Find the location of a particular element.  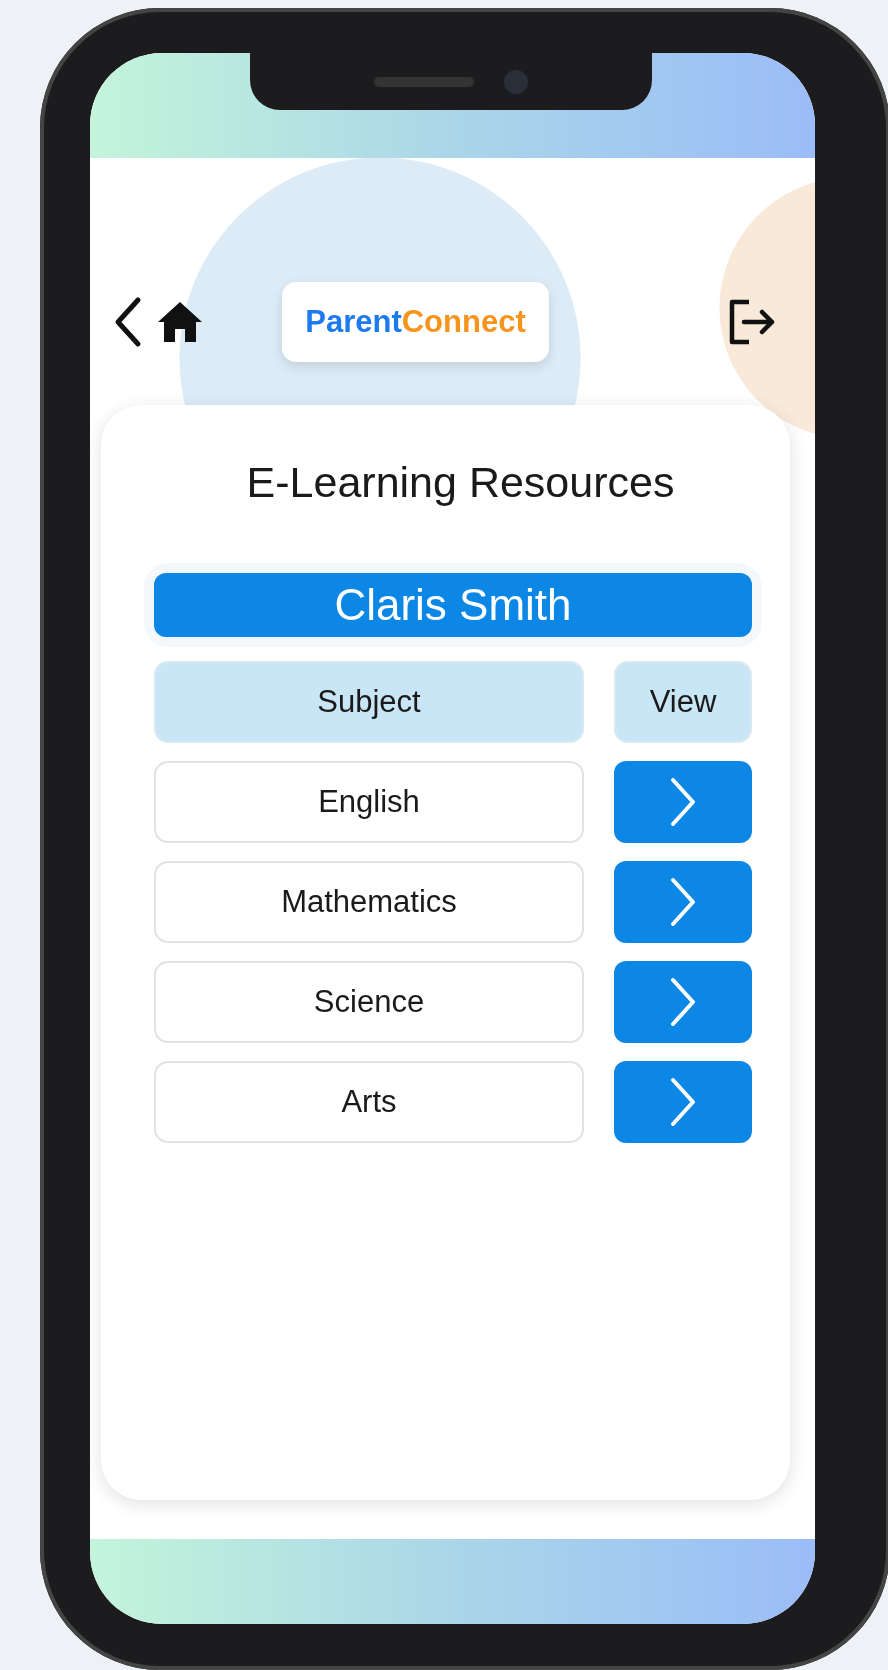

subject-cell: Science is located at coordinates (369, 1002).